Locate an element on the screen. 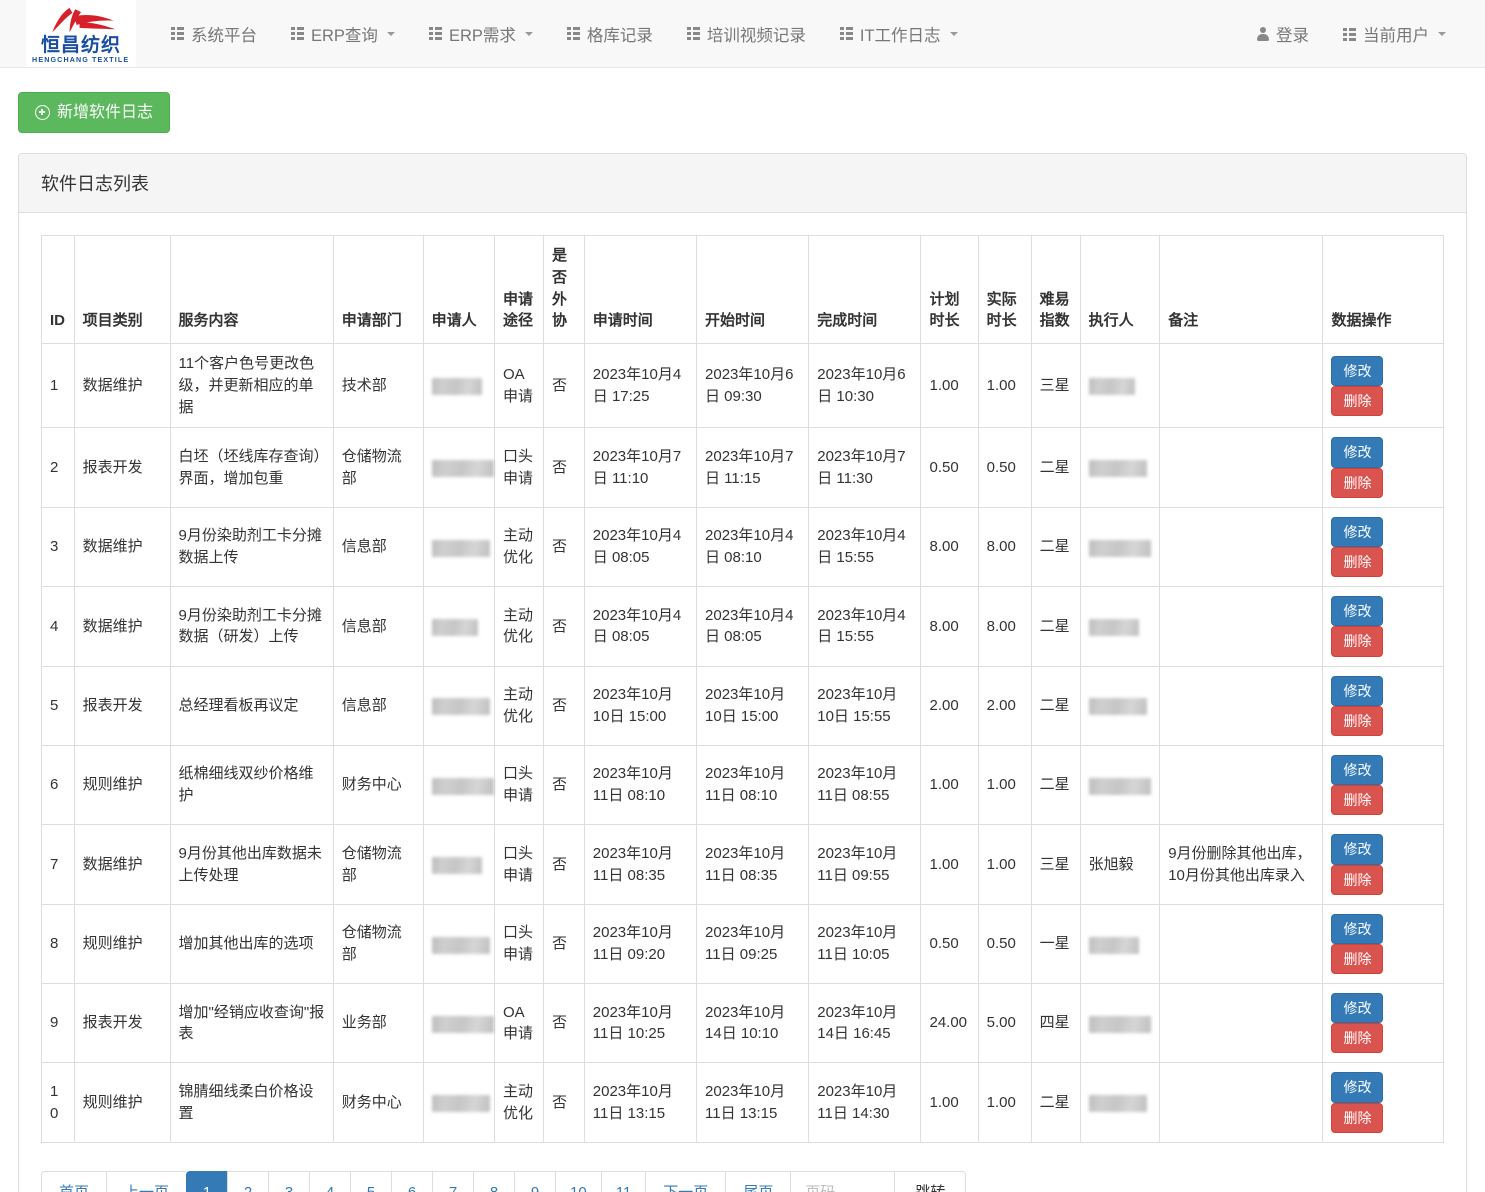 This screenshot has width=1485, height=1192. cell-route: OA申请 is located at coordinates (519, 386).